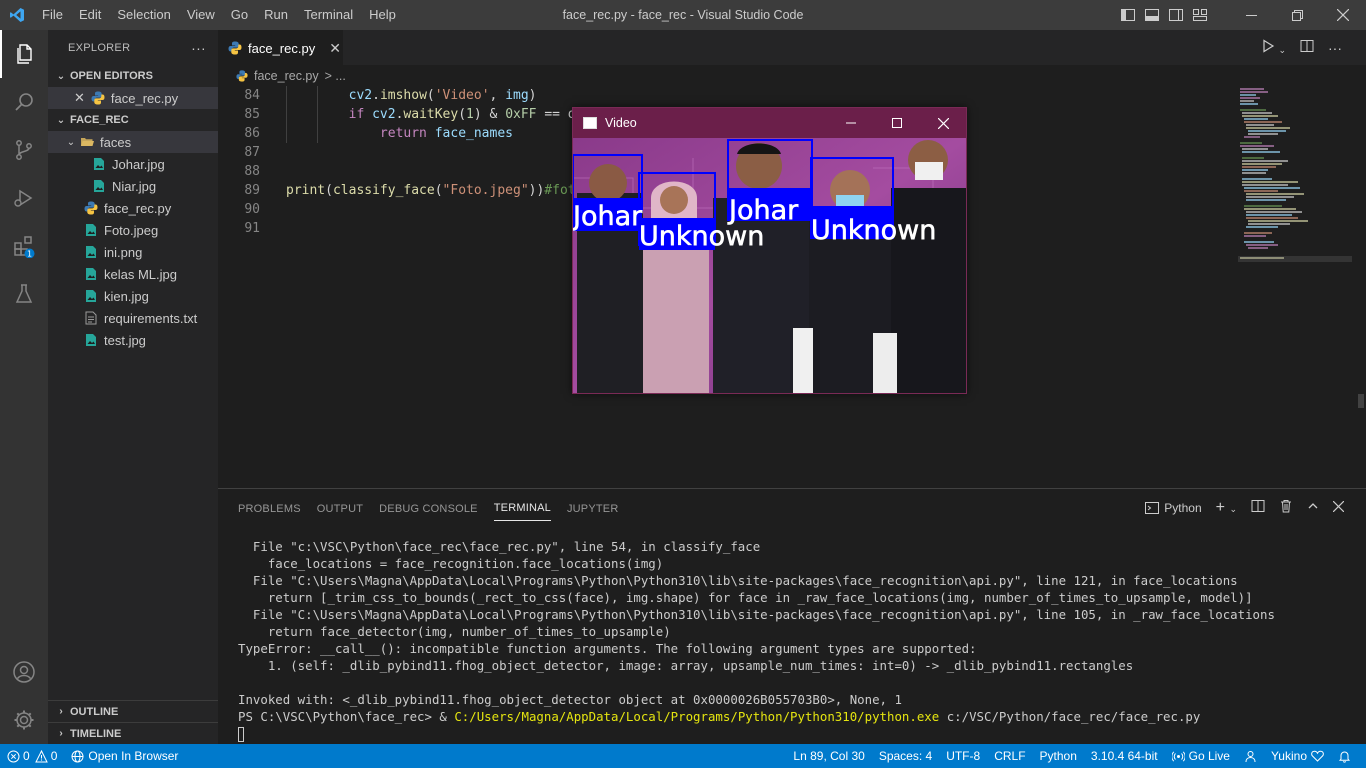  What do you see at coordinates (1313, 507) in the screenshot?
I see `maximize-panel-chevron-up-icon` at bounding box center [1313, 507].